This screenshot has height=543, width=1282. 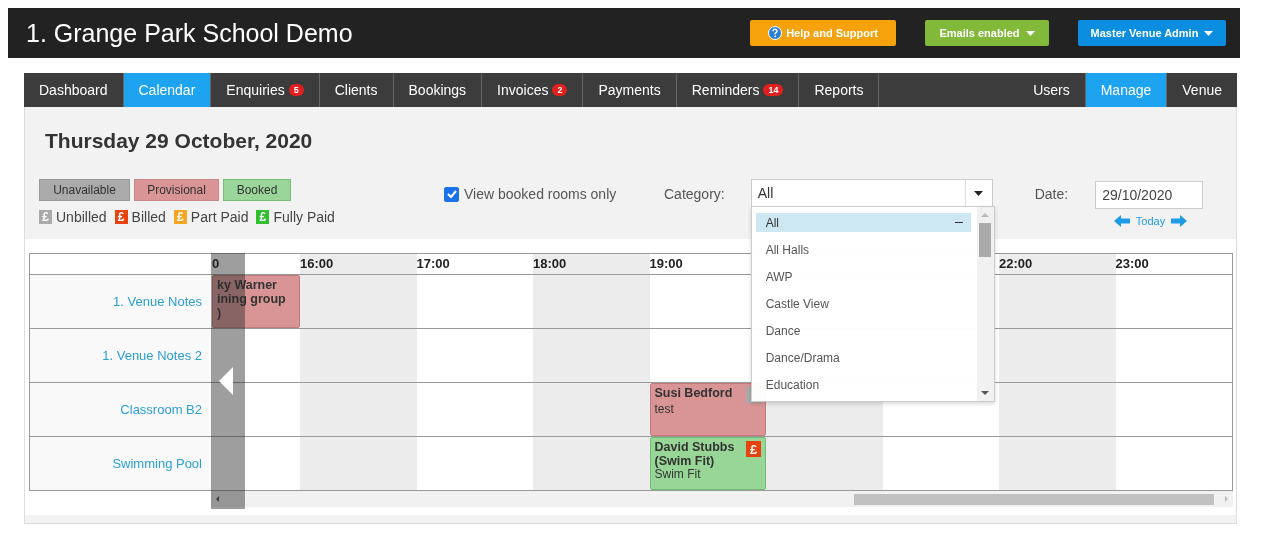 What do you see at coordinates (304, 217) in the screenshot?
I see `payment-legend-label: Fully Paid` at bounding box center [304, 217].